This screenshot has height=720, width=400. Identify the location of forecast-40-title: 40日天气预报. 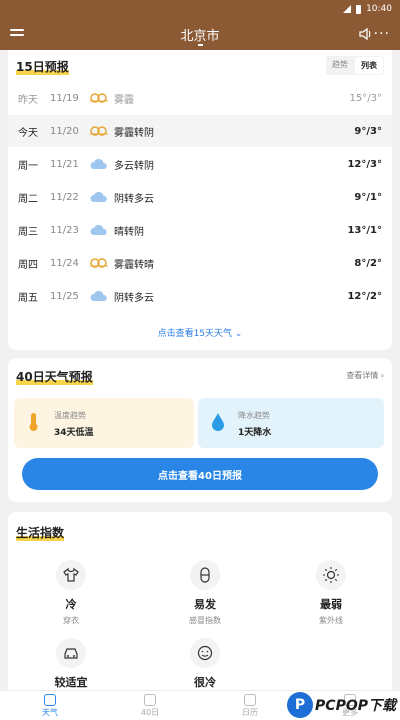
(54, 377).